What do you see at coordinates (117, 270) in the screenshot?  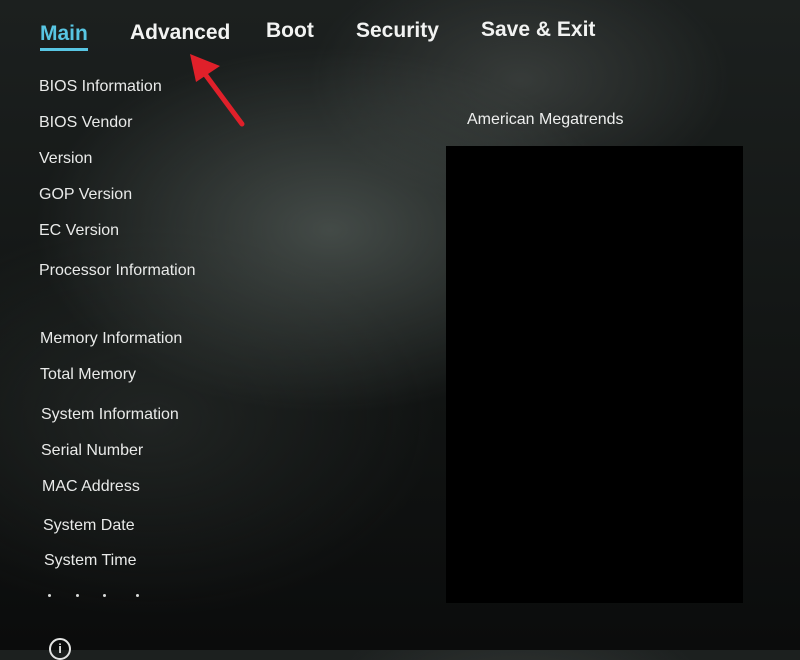 I see `label-processor-information: Processor Information` at bounding box center [117, 270].